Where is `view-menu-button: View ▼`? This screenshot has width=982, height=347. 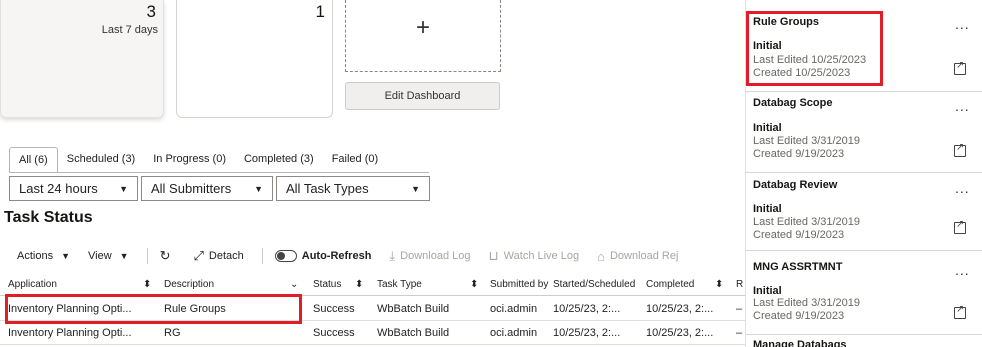 view-menu-button: View ▼ is located at coordinates (108, 256).